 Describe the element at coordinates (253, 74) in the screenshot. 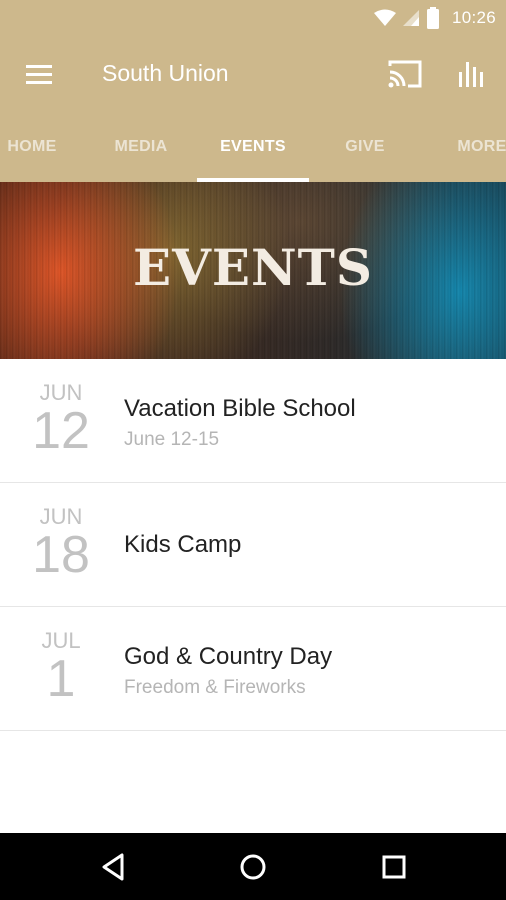

I see `app-bar: South Union` at that location.